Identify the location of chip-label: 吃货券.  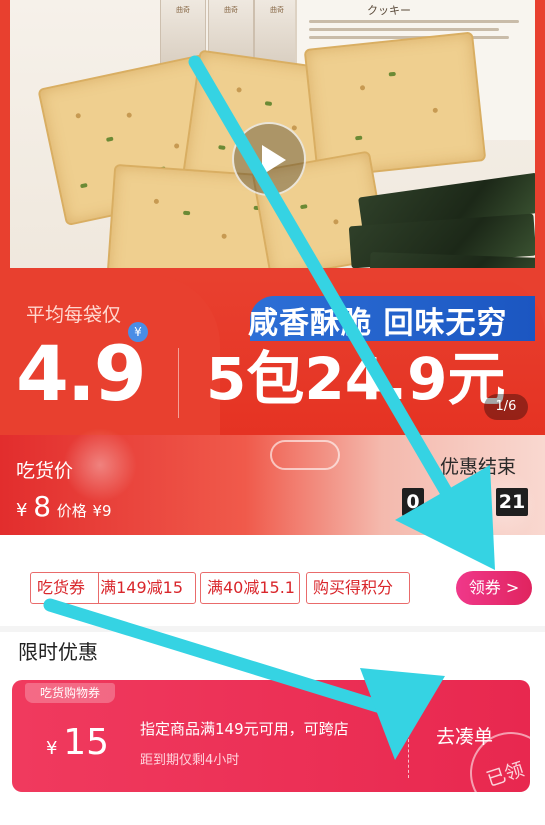
(61, 587).